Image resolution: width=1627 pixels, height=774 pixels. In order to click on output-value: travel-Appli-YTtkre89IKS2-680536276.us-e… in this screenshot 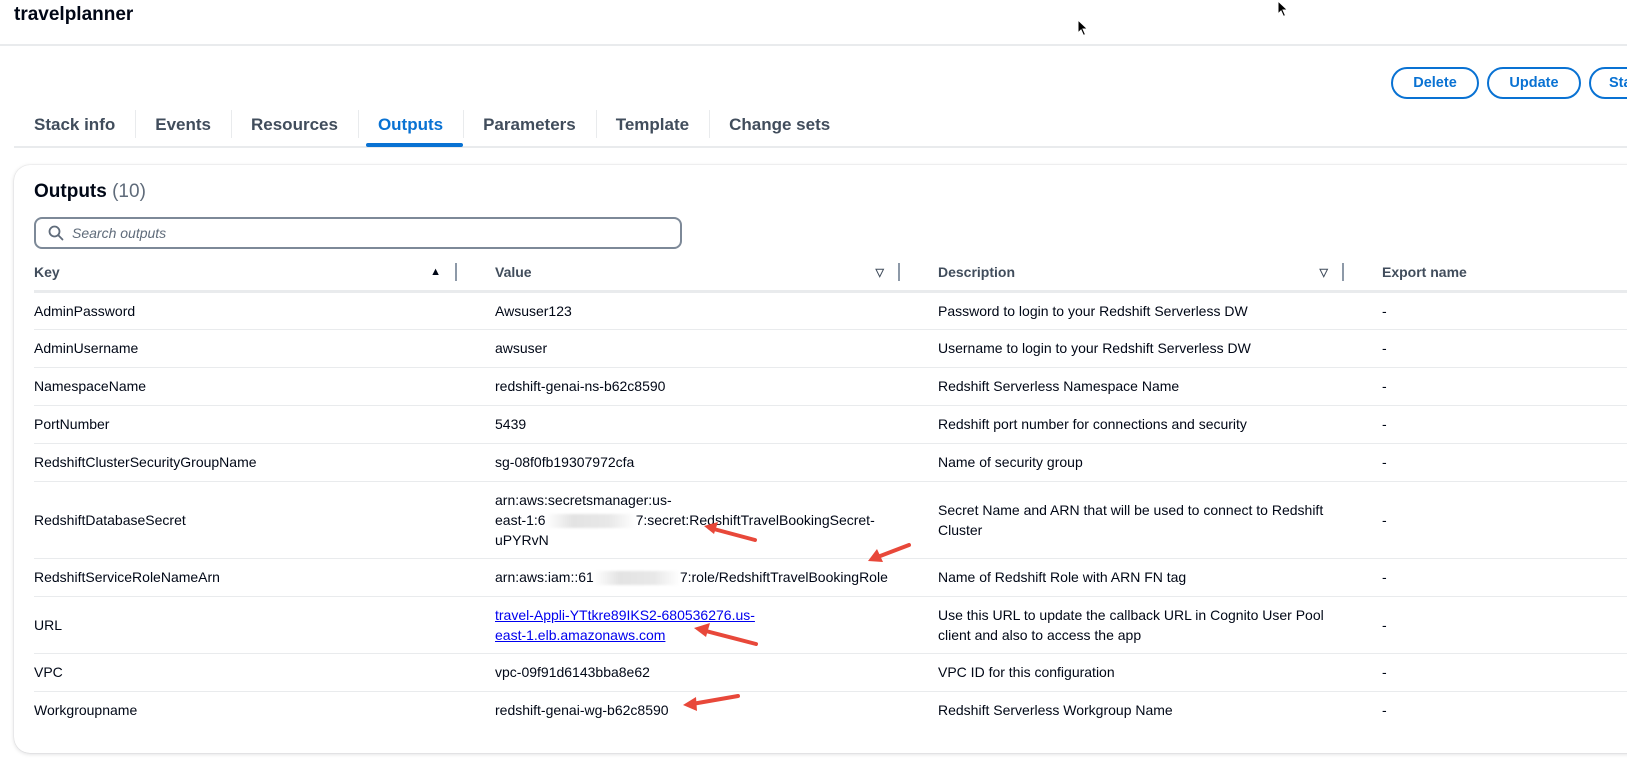, I will do `click(696, 625)`.